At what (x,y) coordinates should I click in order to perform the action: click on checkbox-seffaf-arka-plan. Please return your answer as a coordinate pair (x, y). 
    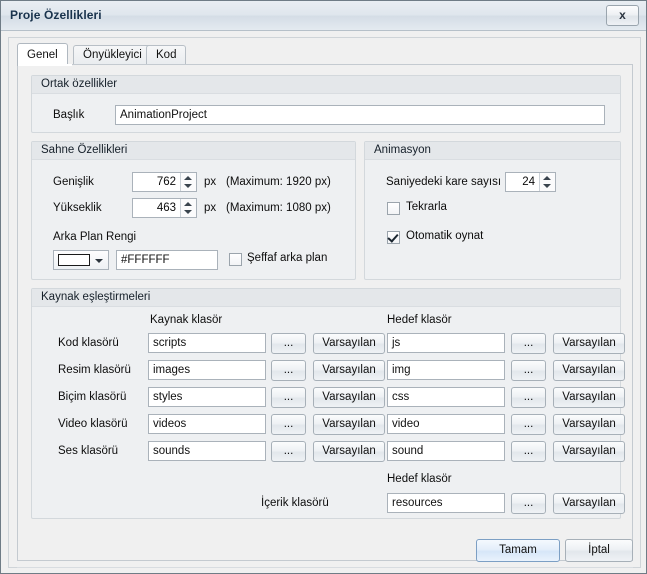
    Looking at the image, I should click on (235, 259).